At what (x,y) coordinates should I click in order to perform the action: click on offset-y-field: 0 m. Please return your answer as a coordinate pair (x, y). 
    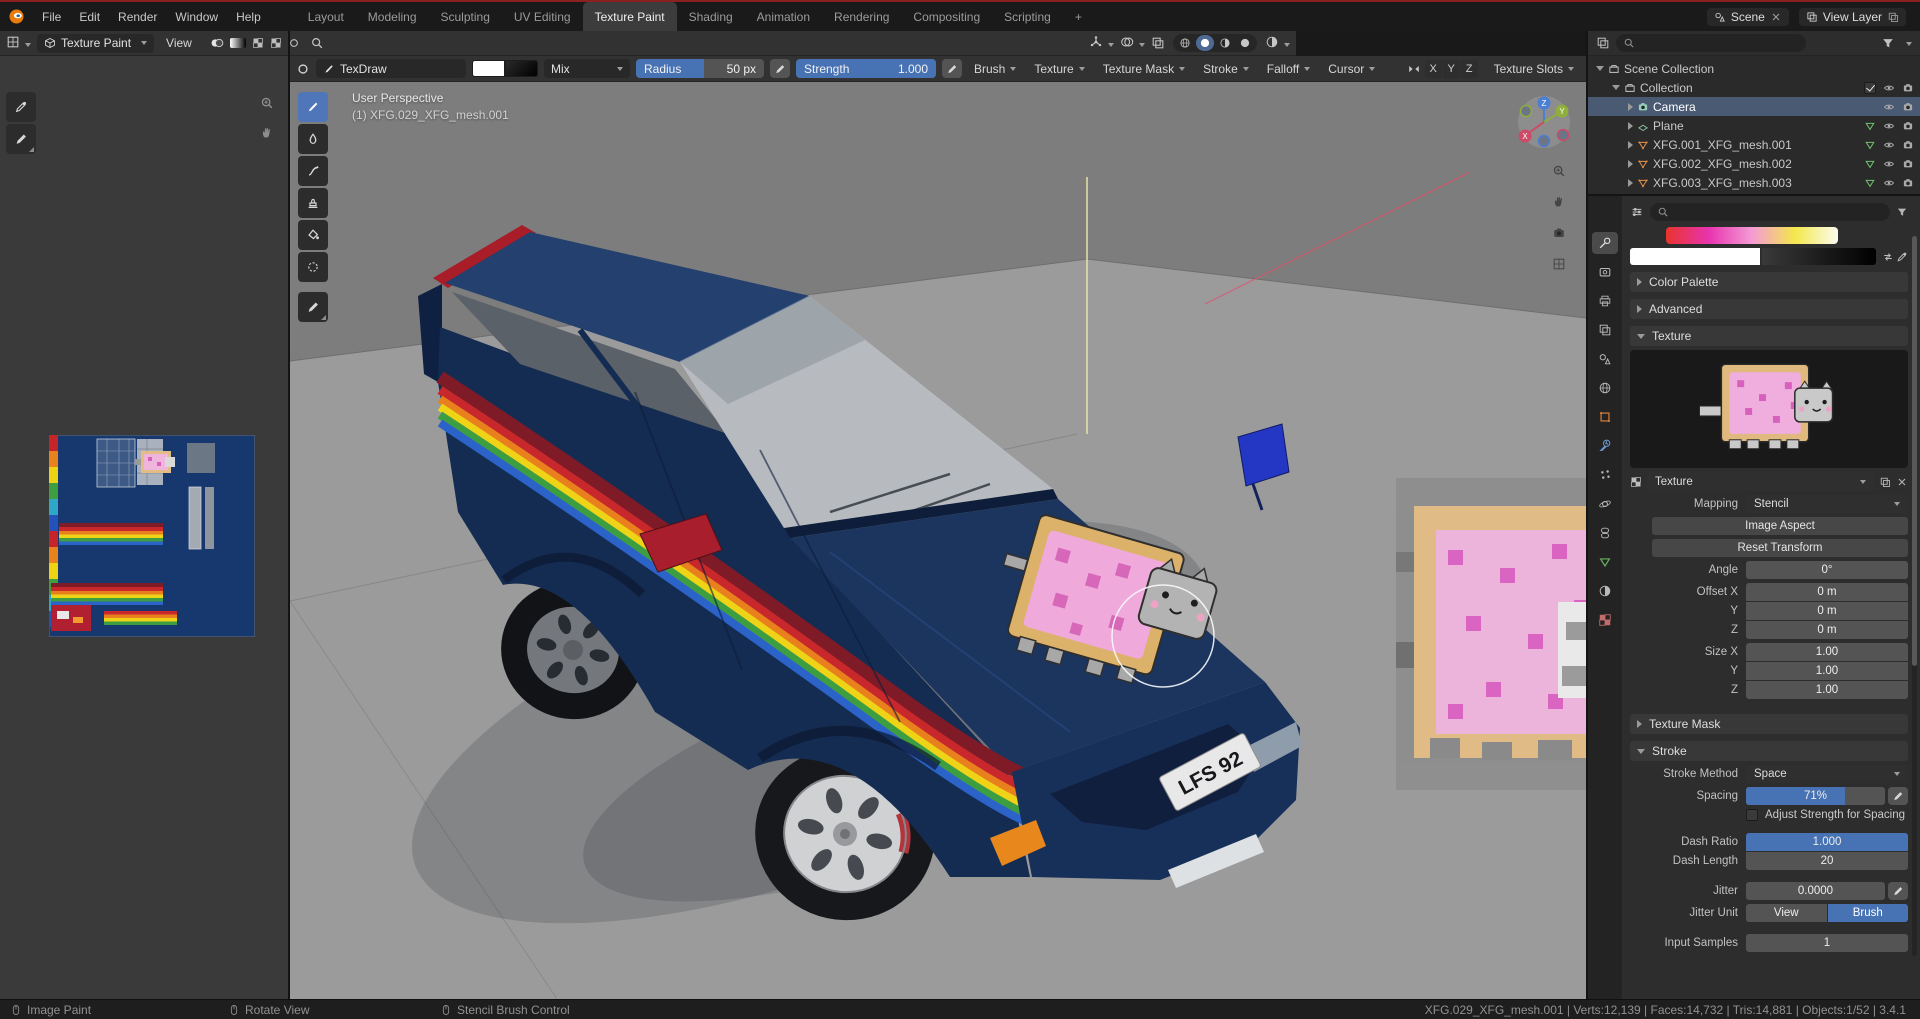
    Looking at the image, I should click on (1827, 611).